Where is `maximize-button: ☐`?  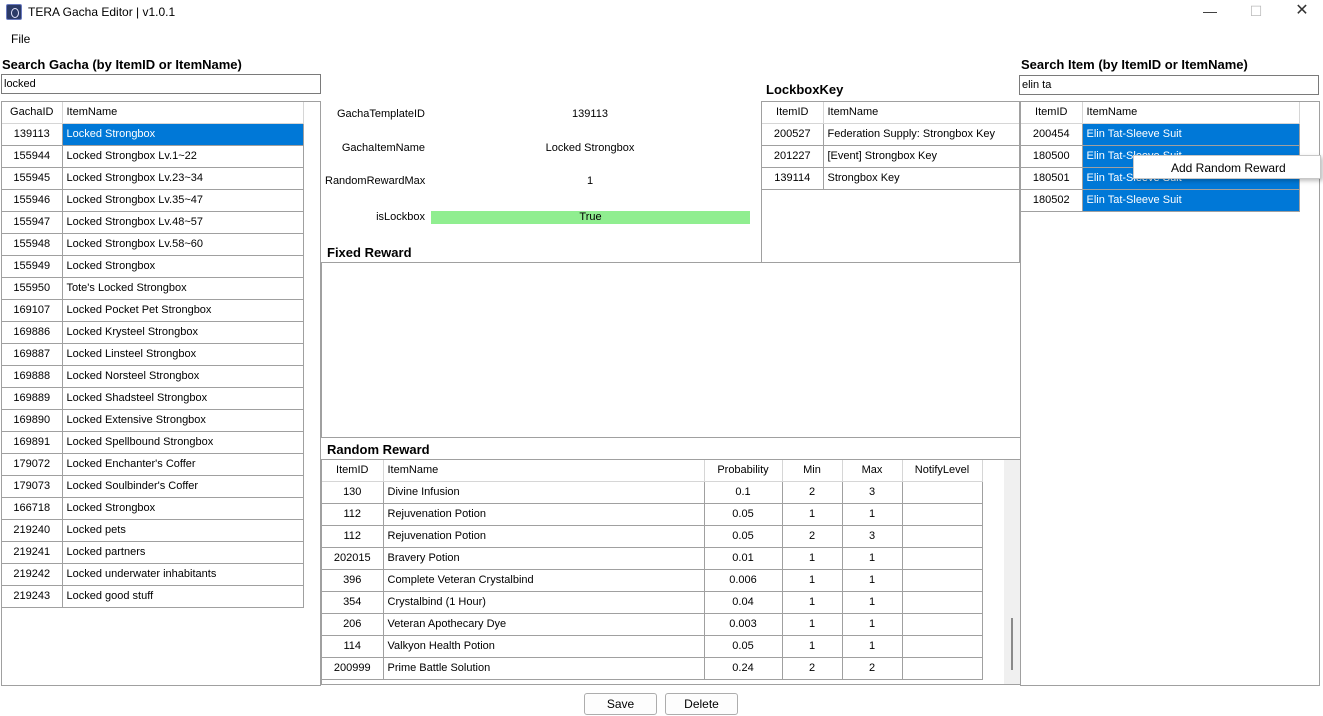 maximize-button: ☐ is located at coordinates (1256, 12).